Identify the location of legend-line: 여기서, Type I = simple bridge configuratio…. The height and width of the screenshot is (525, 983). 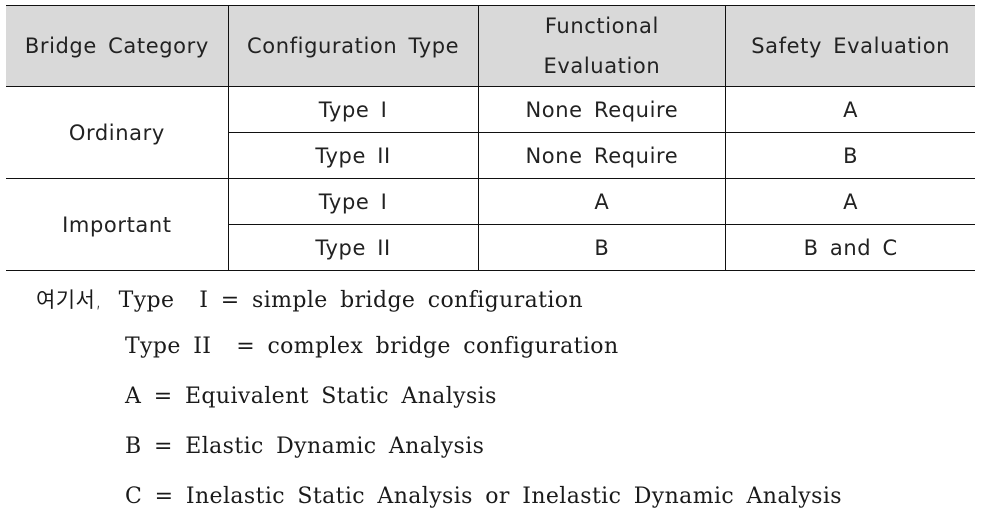
(309, 299).